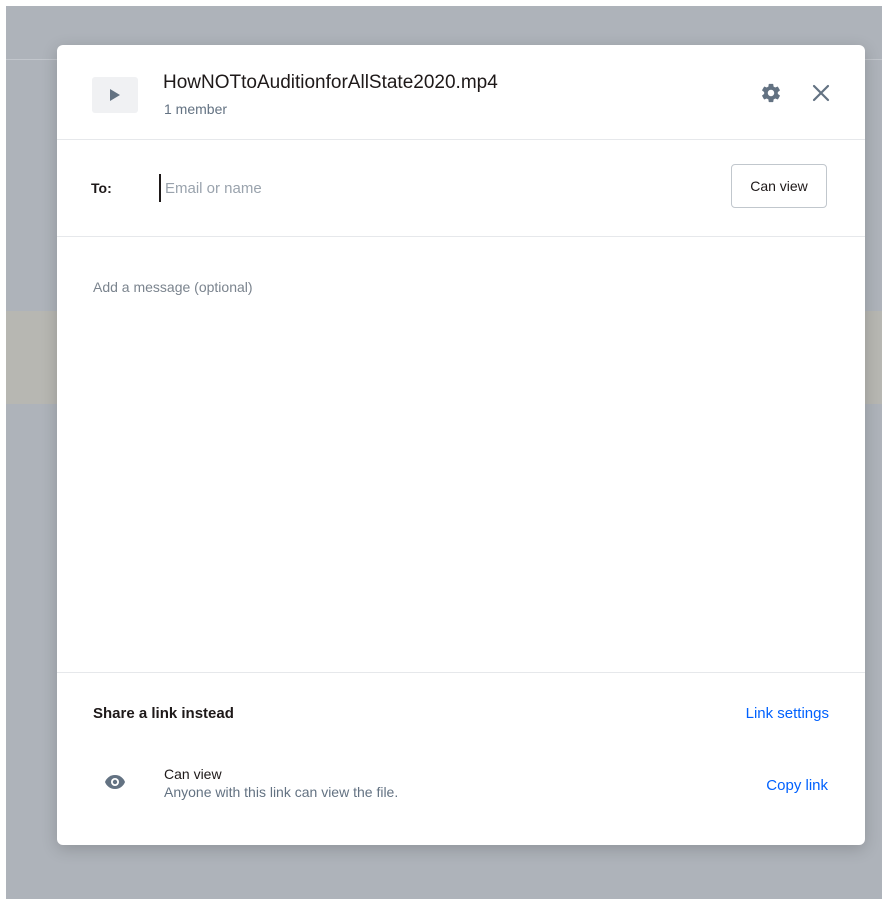 The height and width of the screenshot is (899, 882). What do you see at coordinates (281, 792) in the screenshot?
I see `access-level-description: Anyone with this link can view the file.` at bounding box center [281, 792].